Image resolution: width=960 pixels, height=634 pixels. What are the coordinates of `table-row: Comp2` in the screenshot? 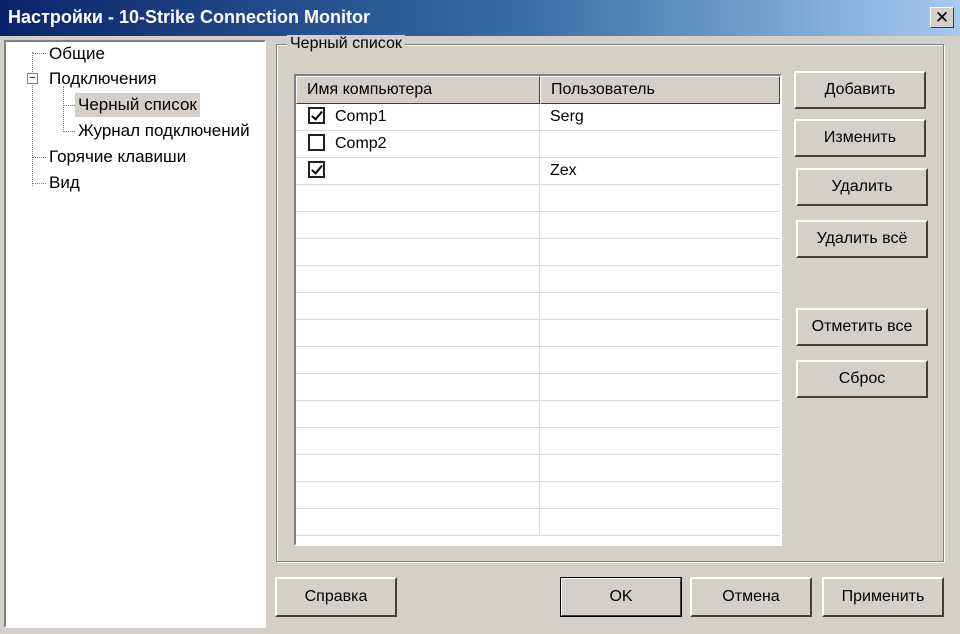 It's located at (538, 144).